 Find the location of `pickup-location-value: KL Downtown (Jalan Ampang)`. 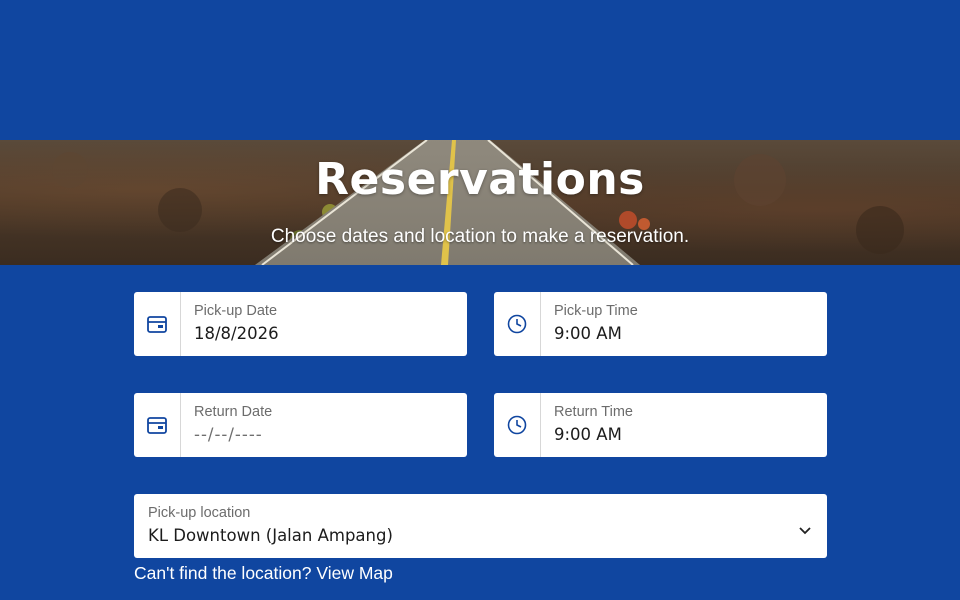

pickup-location-value: KL Downtown (Jalan Ampang) is located at coordinates (487, 536).